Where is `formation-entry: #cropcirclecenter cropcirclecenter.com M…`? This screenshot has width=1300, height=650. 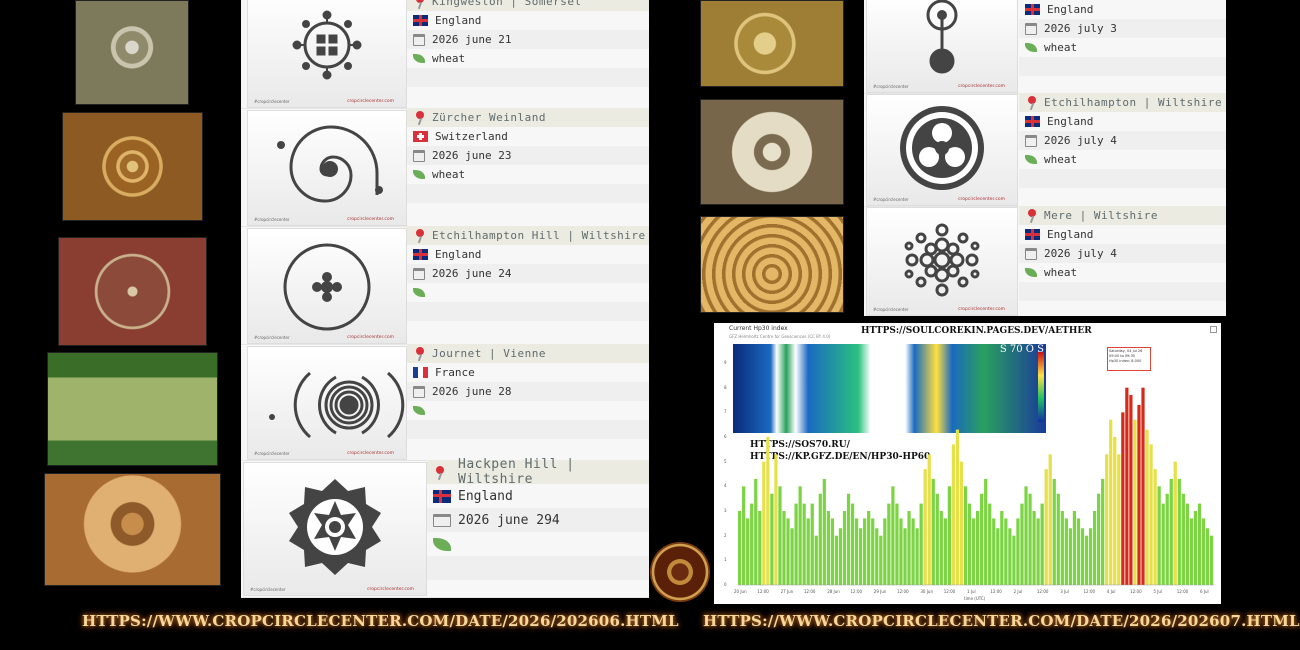
formation-entry: #cropcirclecenter cropcirclecenter.com M… is located at coordinates (1045, 261).